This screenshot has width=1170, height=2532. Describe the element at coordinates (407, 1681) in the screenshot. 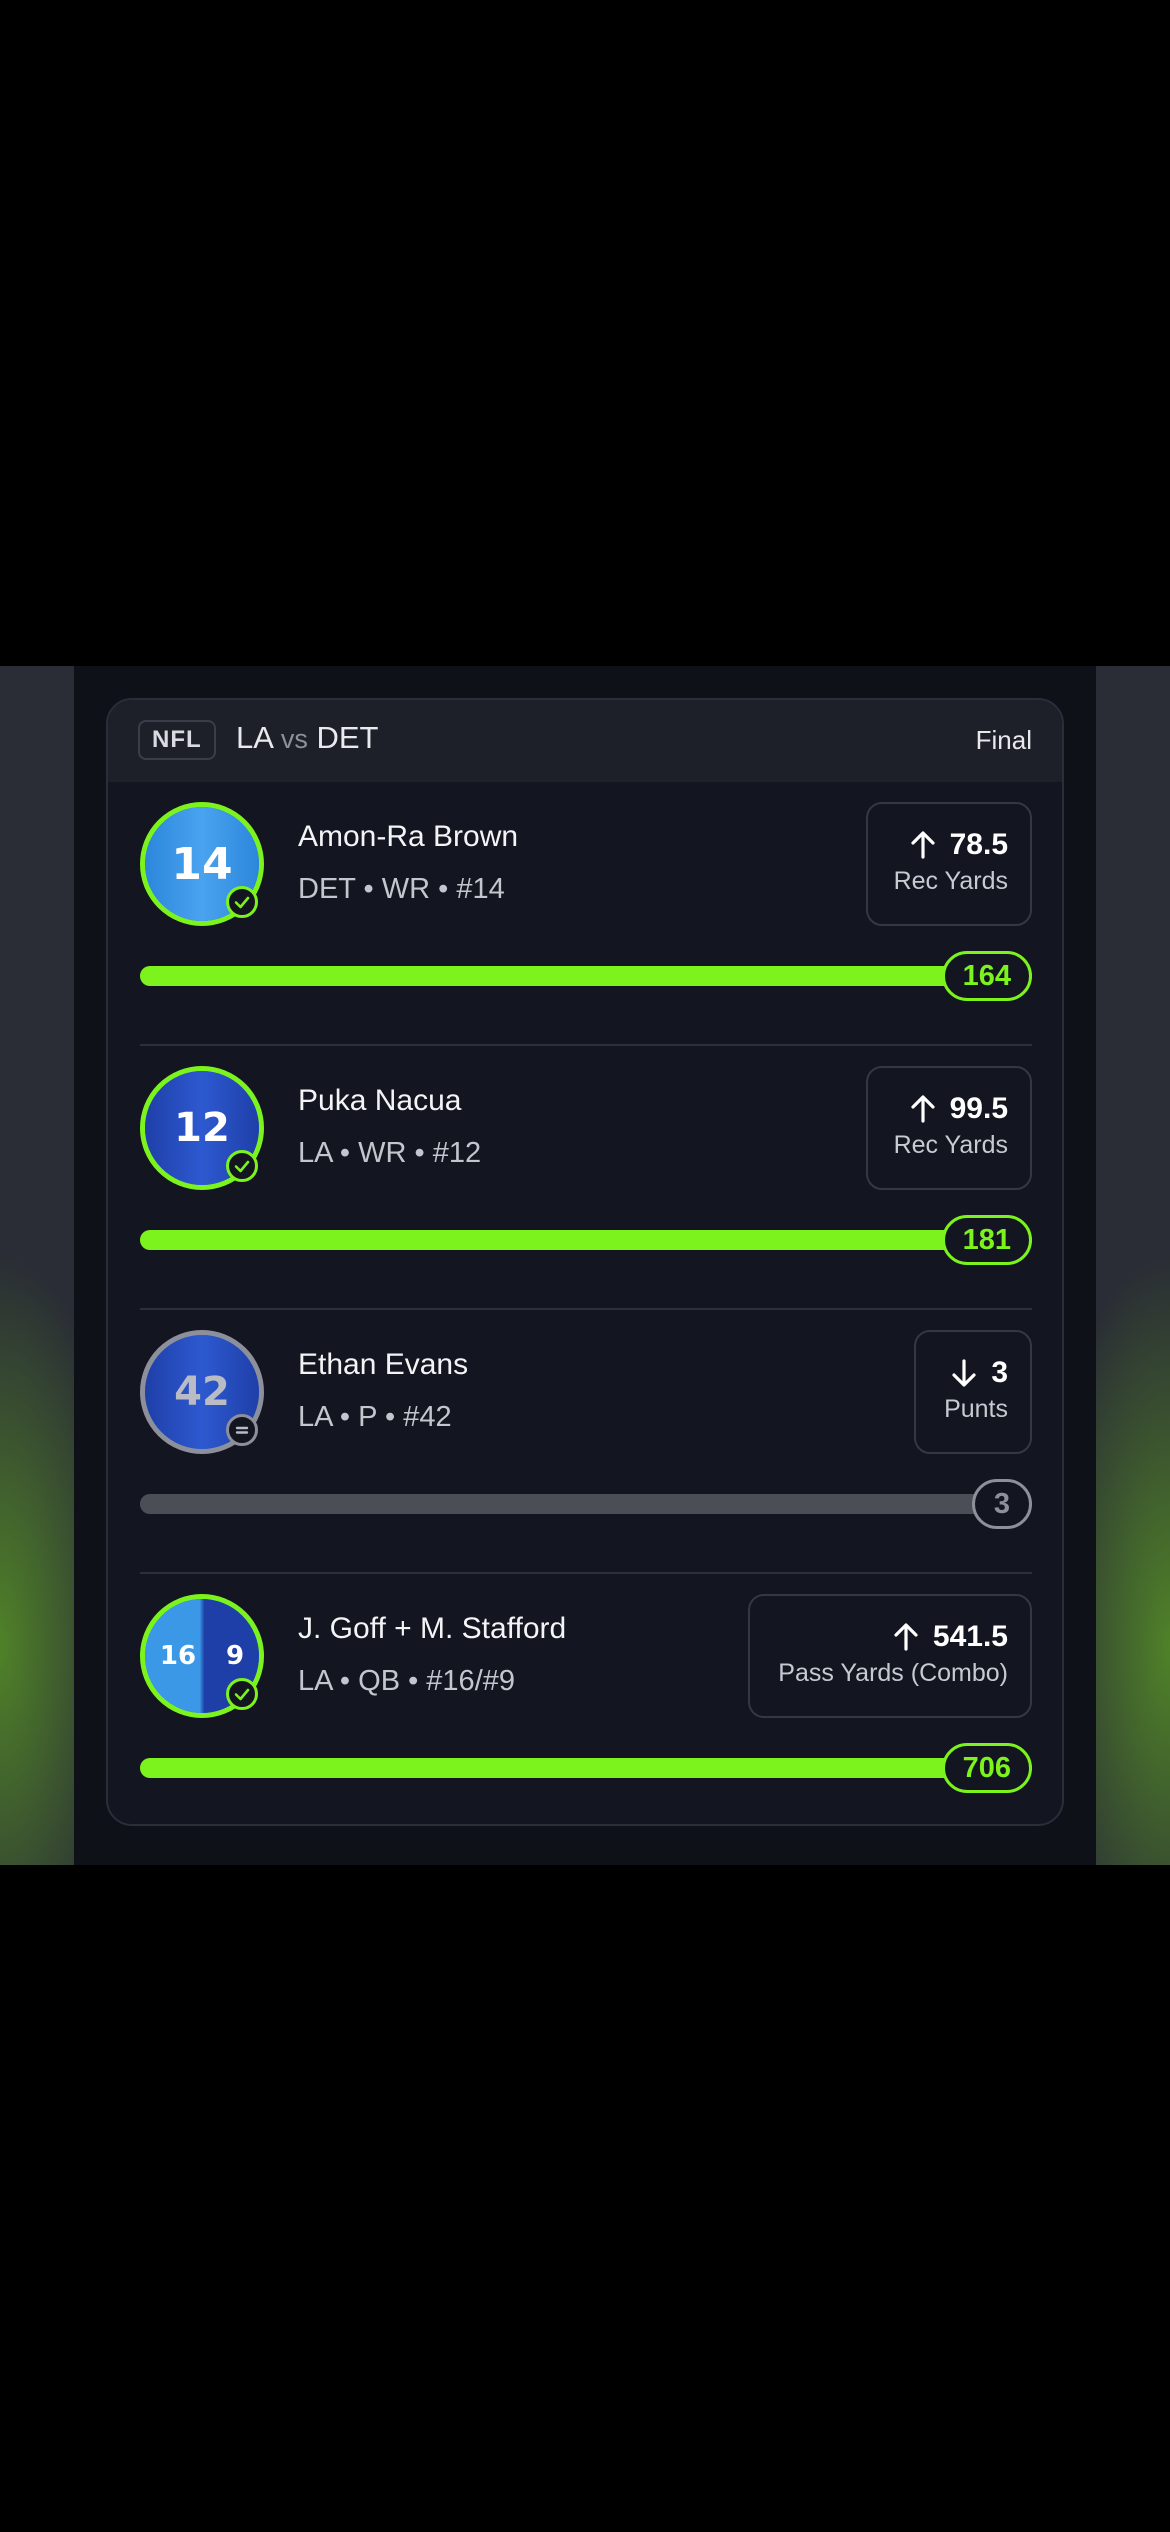

I see `player-meta: LA • QB • #16/#9` at that location.